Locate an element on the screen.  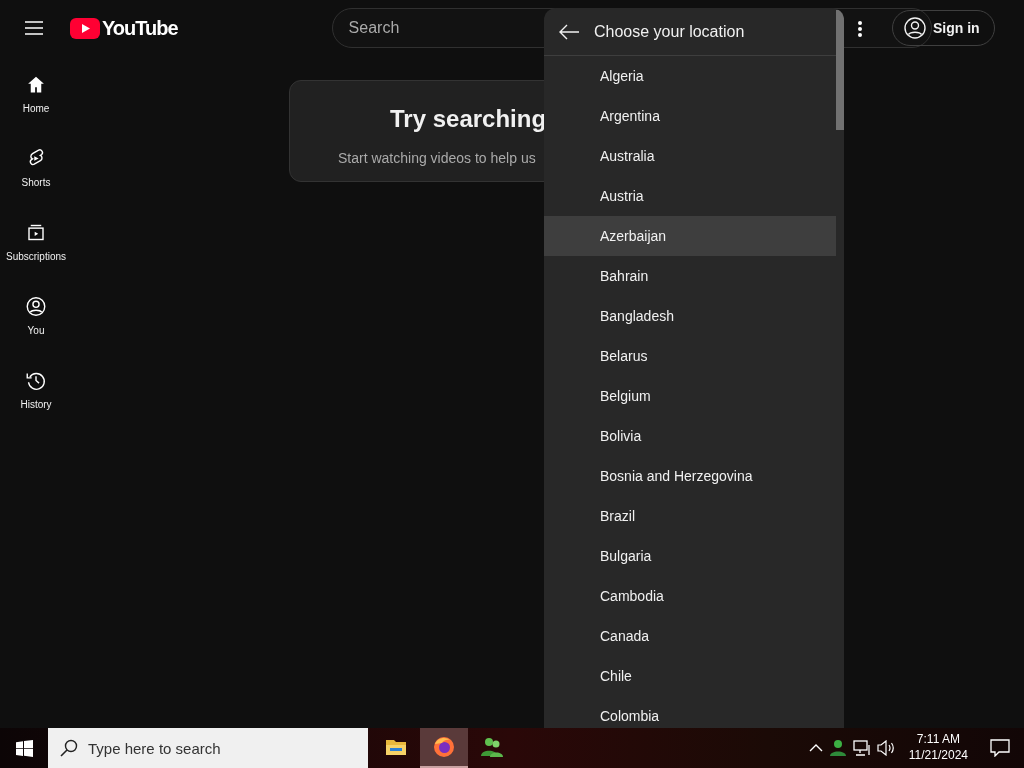
clock-time: 7:11 AM is located at coordinates (938, 740).